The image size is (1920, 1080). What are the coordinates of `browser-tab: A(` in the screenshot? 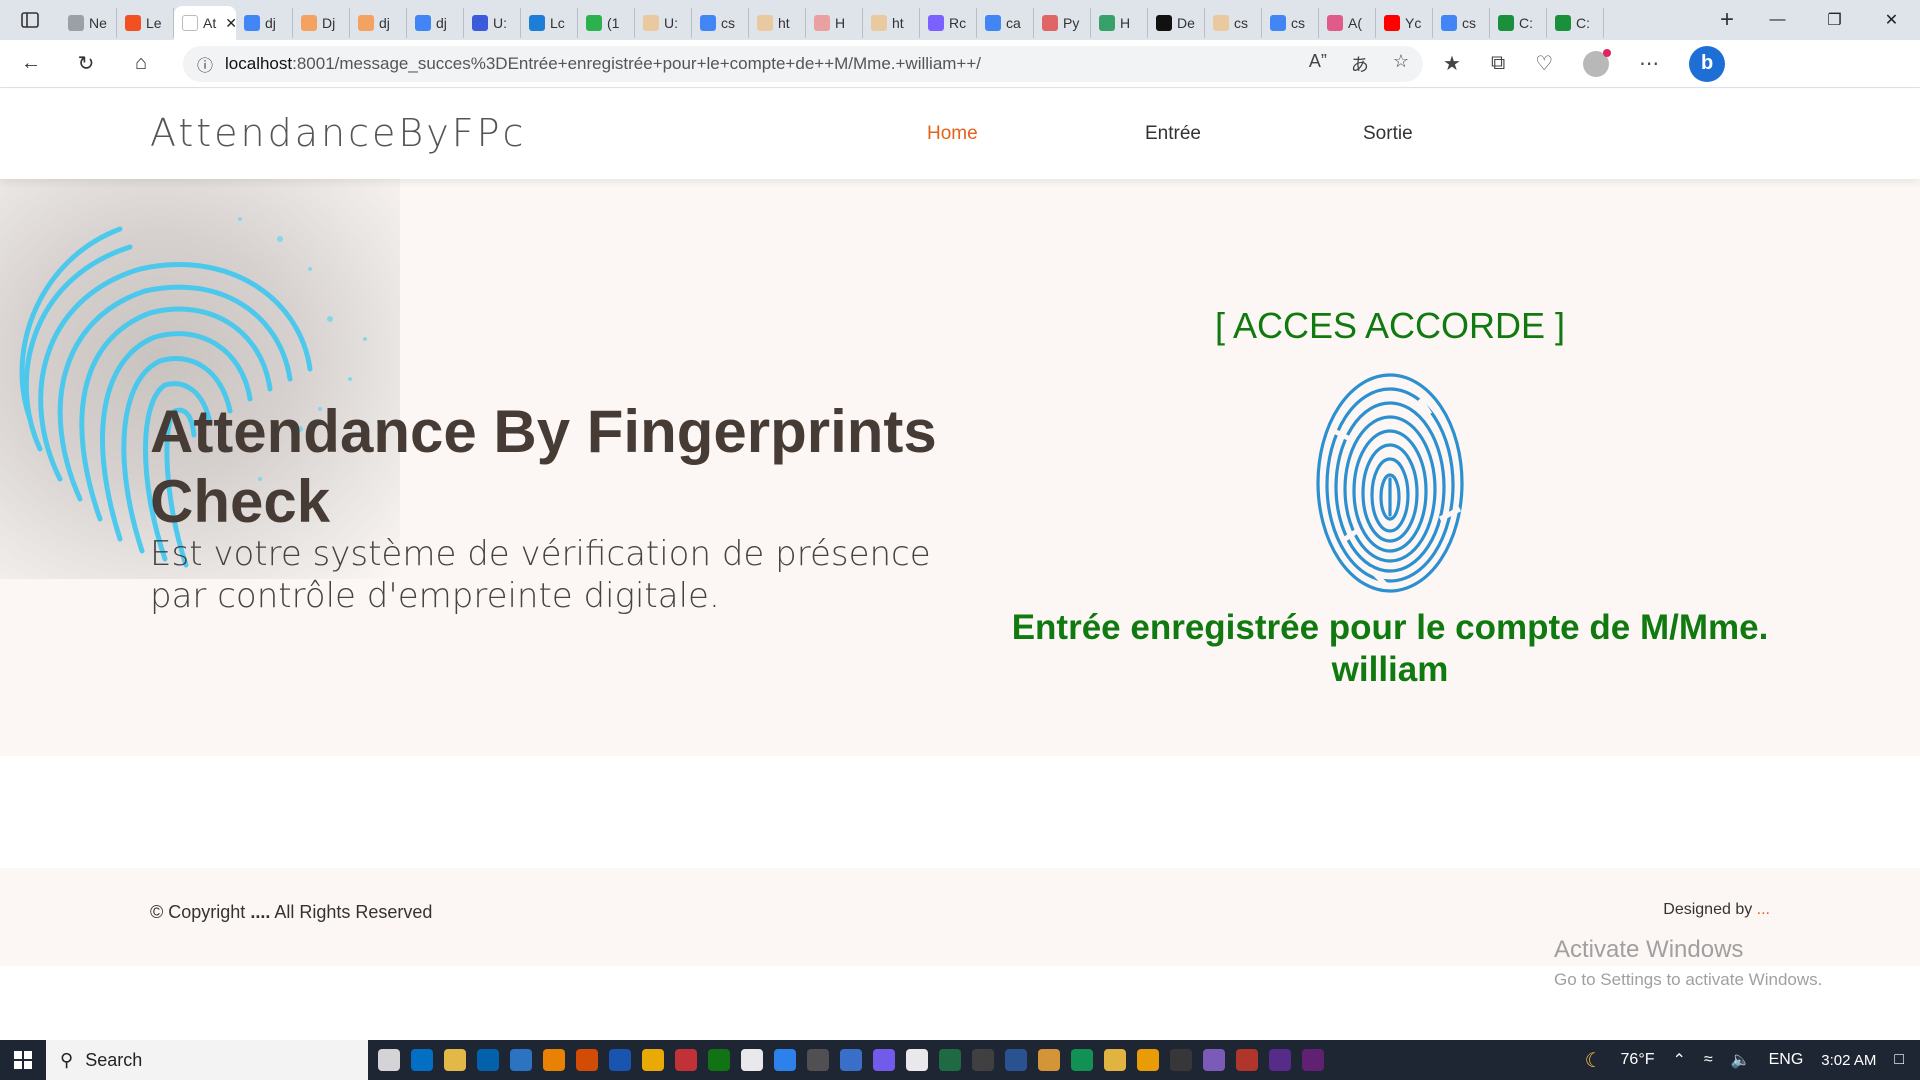 It's located at (1347, 23).